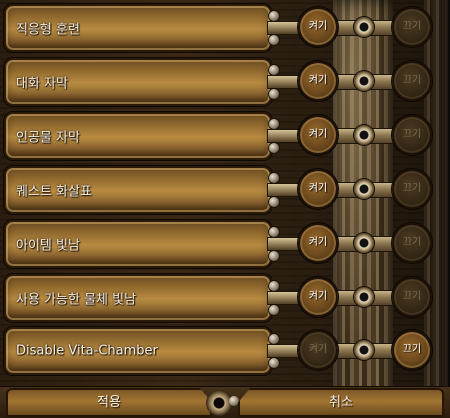 The width and height of the screenshot is (450, 418). Describe the element at coordinates (138, 82) in the screenshot. I see `option-label-plate: 대화 자막` at that location.